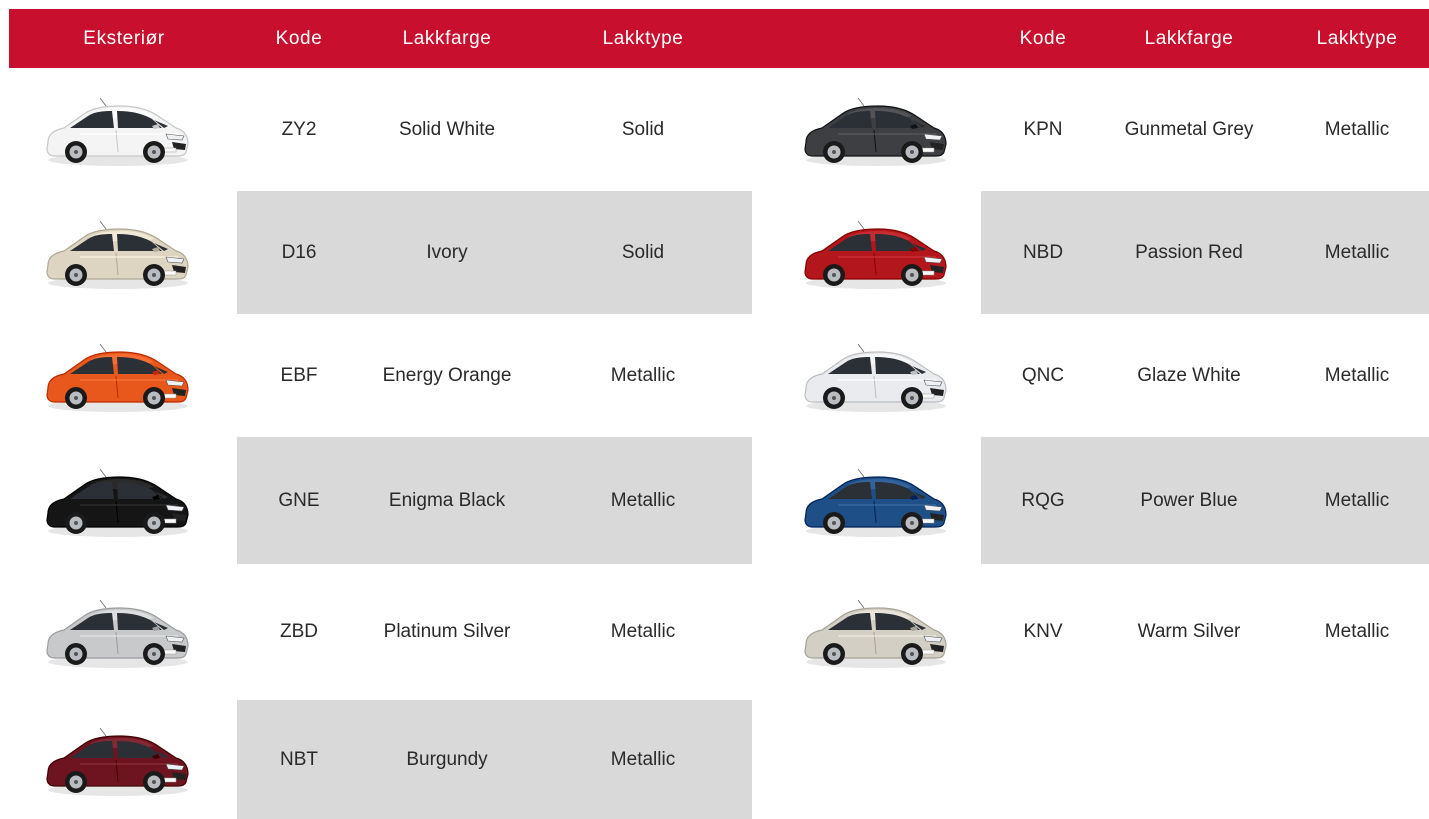 This screenshot has width=1429, height=819. Describe the element at coordinates (714, 759) in the screenshot. I see `left-table-row: NBT Burgundy Metallic` at that location.